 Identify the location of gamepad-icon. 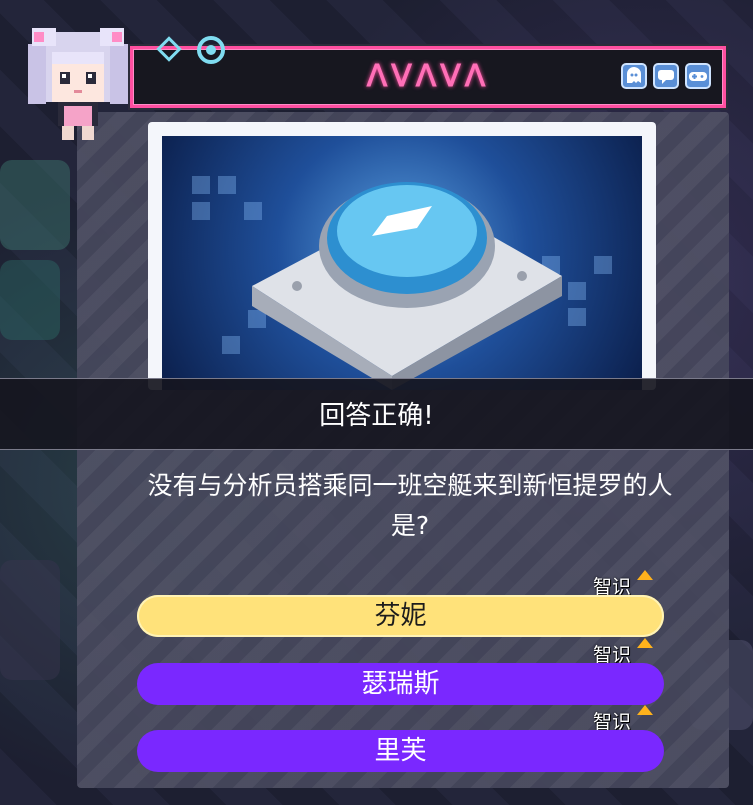
(698, 76).